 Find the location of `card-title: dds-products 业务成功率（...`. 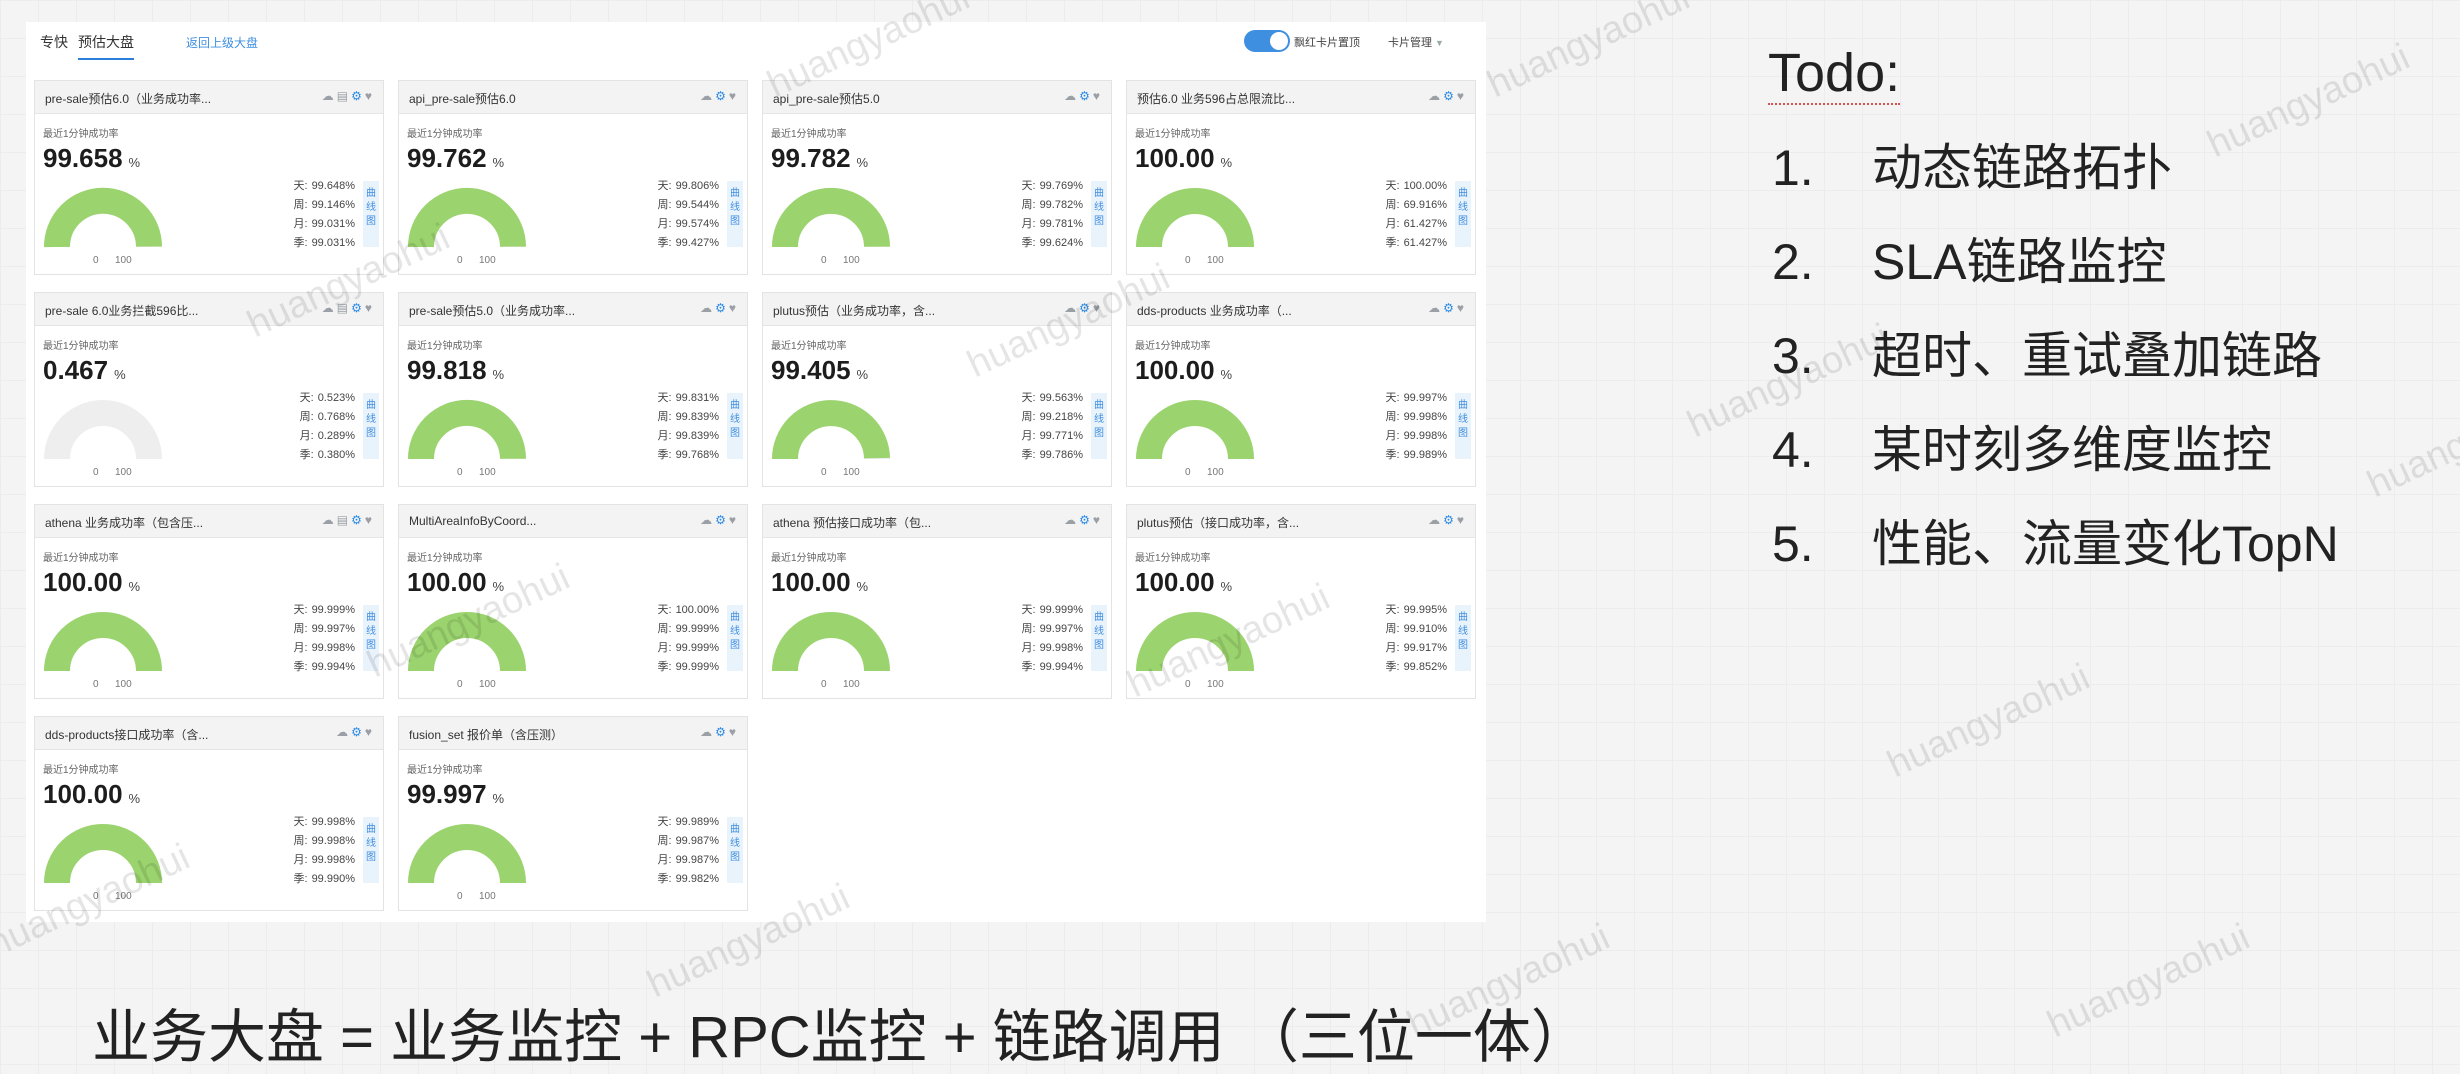

card-title: dds-products 业务成功率（... is located at coordinates (1252, 310).